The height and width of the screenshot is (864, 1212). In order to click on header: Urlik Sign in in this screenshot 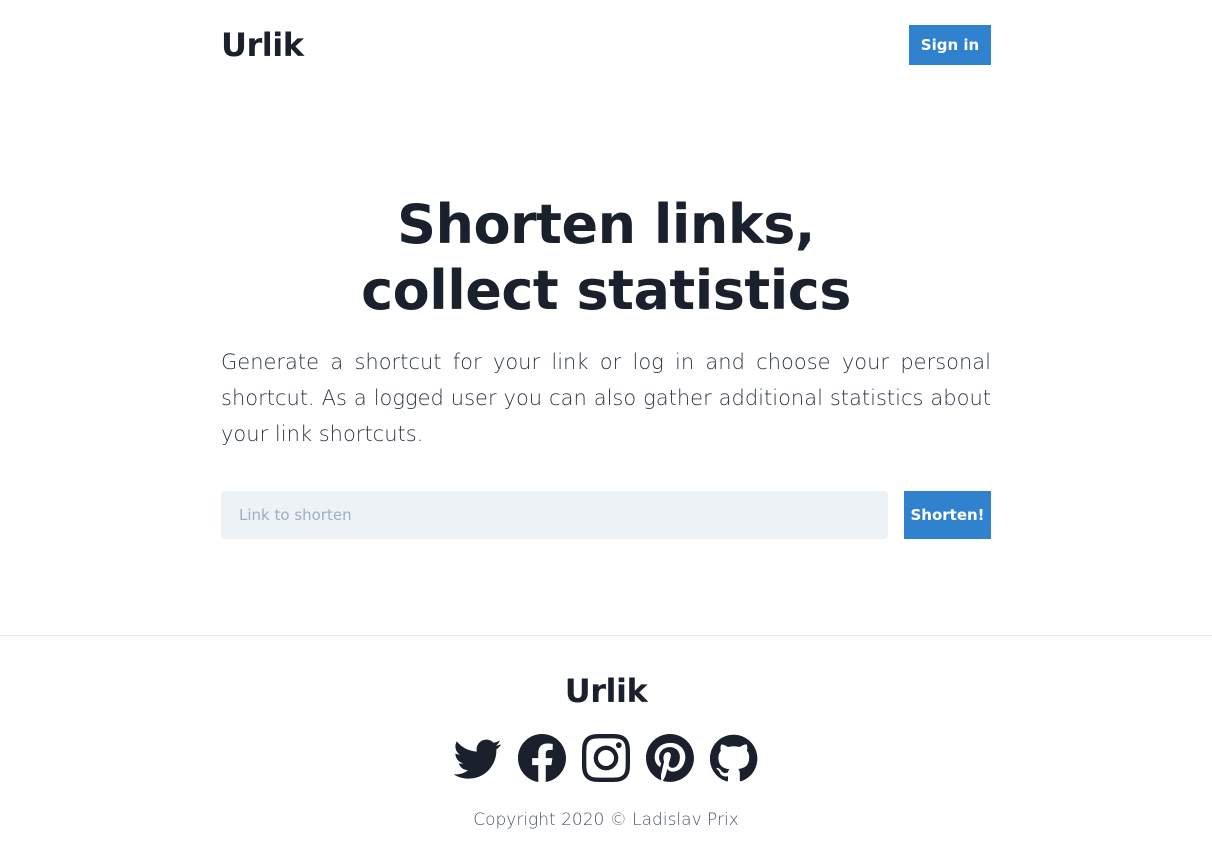, I will do `click(606, 45)`.